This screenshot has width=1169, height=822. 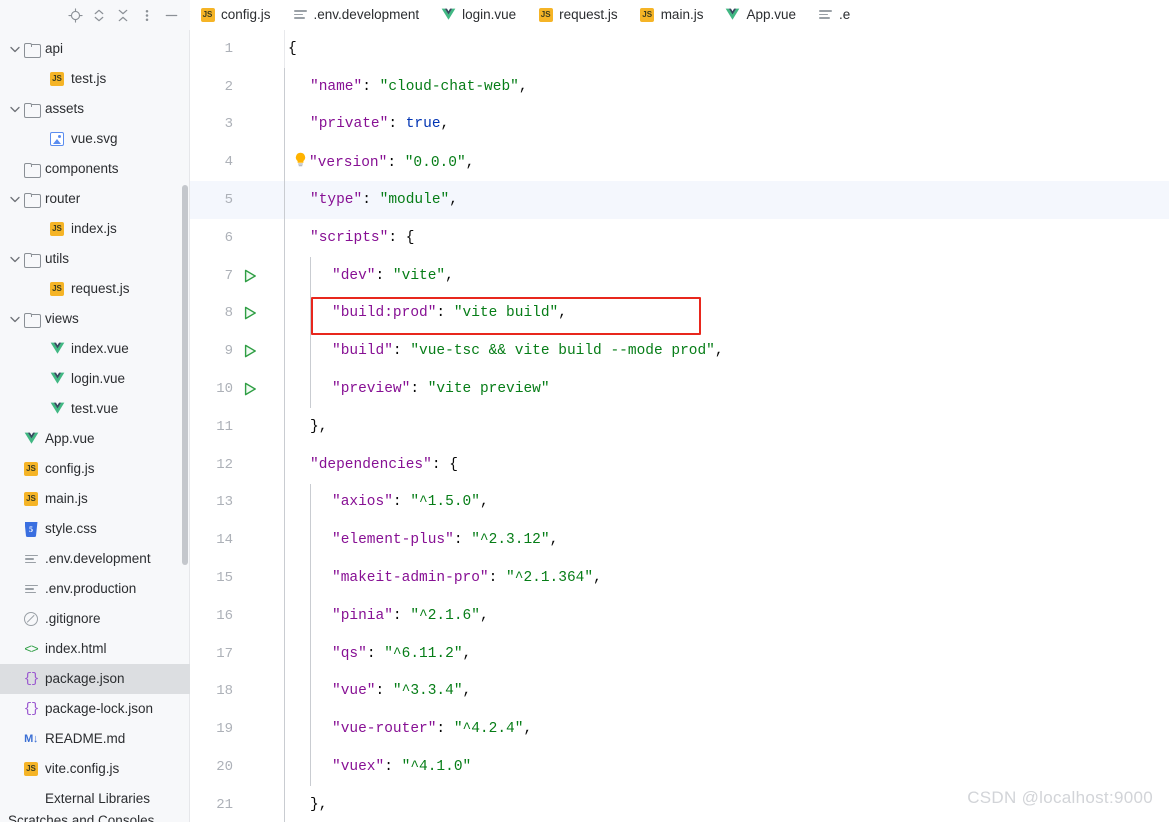 I want to click on collapse-all-icon, so click(x=123, y=15).